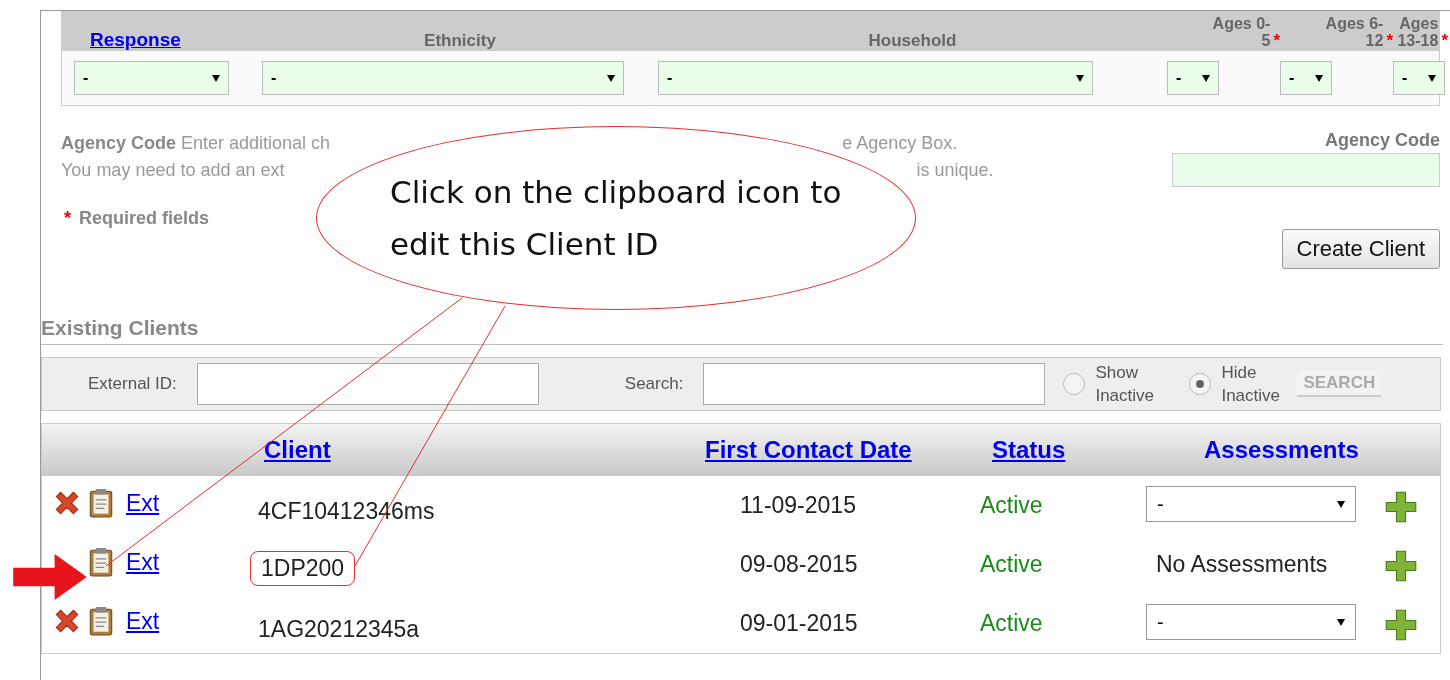 This screenshot has width=1450, height=680. I want to click on first-contact-date: 09-08-2015, so click(799, 564).